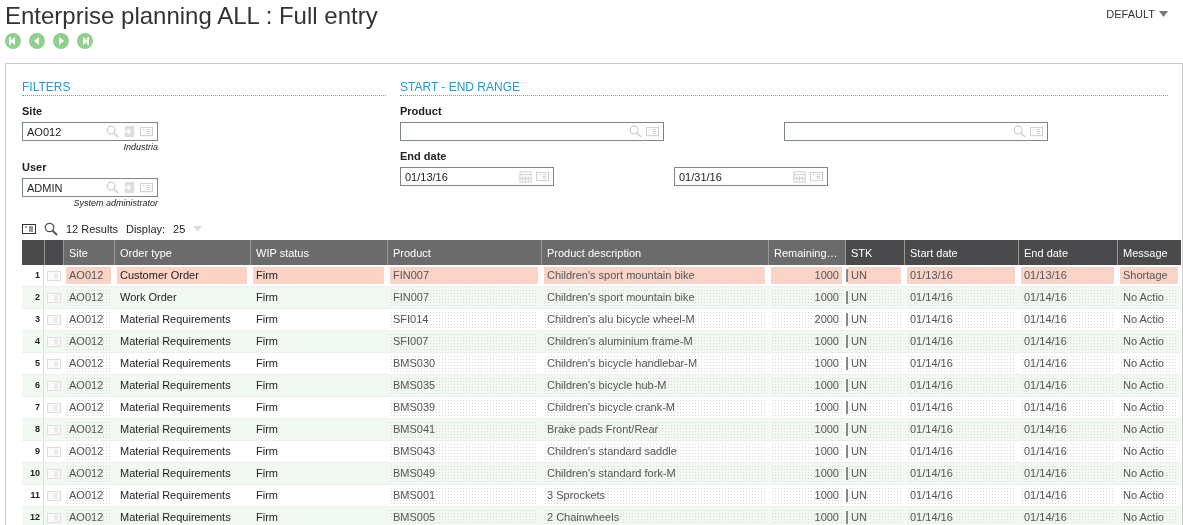 The width and height of the screenshot is (1183, 525). I want to click on field-label: End date, so click(424, 156).